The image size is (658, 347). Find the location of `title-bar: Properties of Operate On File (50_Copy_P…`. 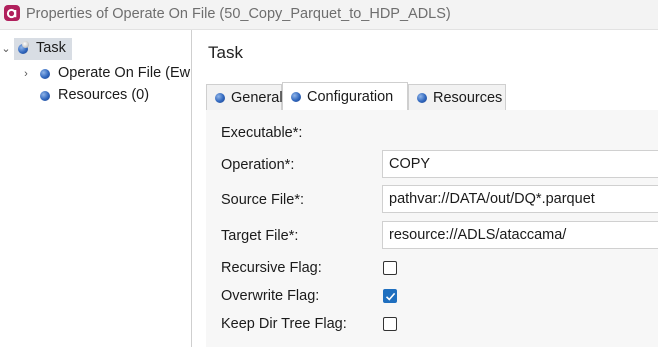

title-bar: Properties of Operate On File (50_Copy_P… is located at coordinates (329, 15).